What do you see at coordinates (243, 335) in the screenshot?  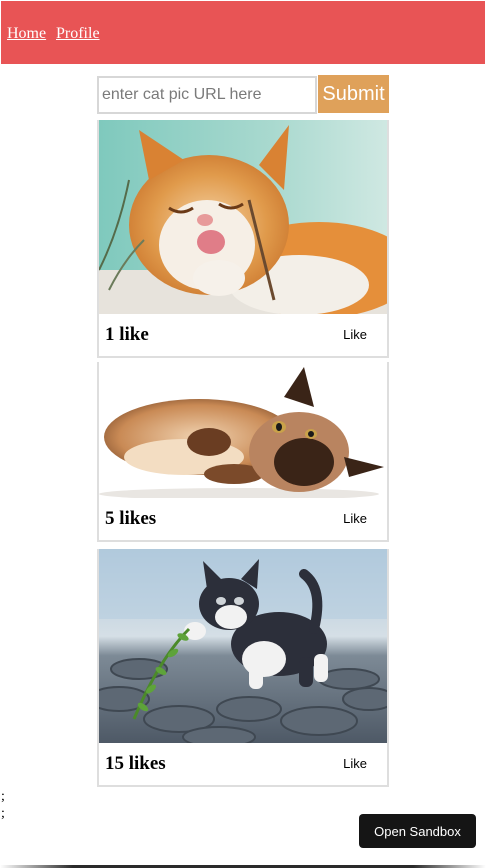 I see `cat-card-footer: 1 like Like` at bounding box center [243, 335].